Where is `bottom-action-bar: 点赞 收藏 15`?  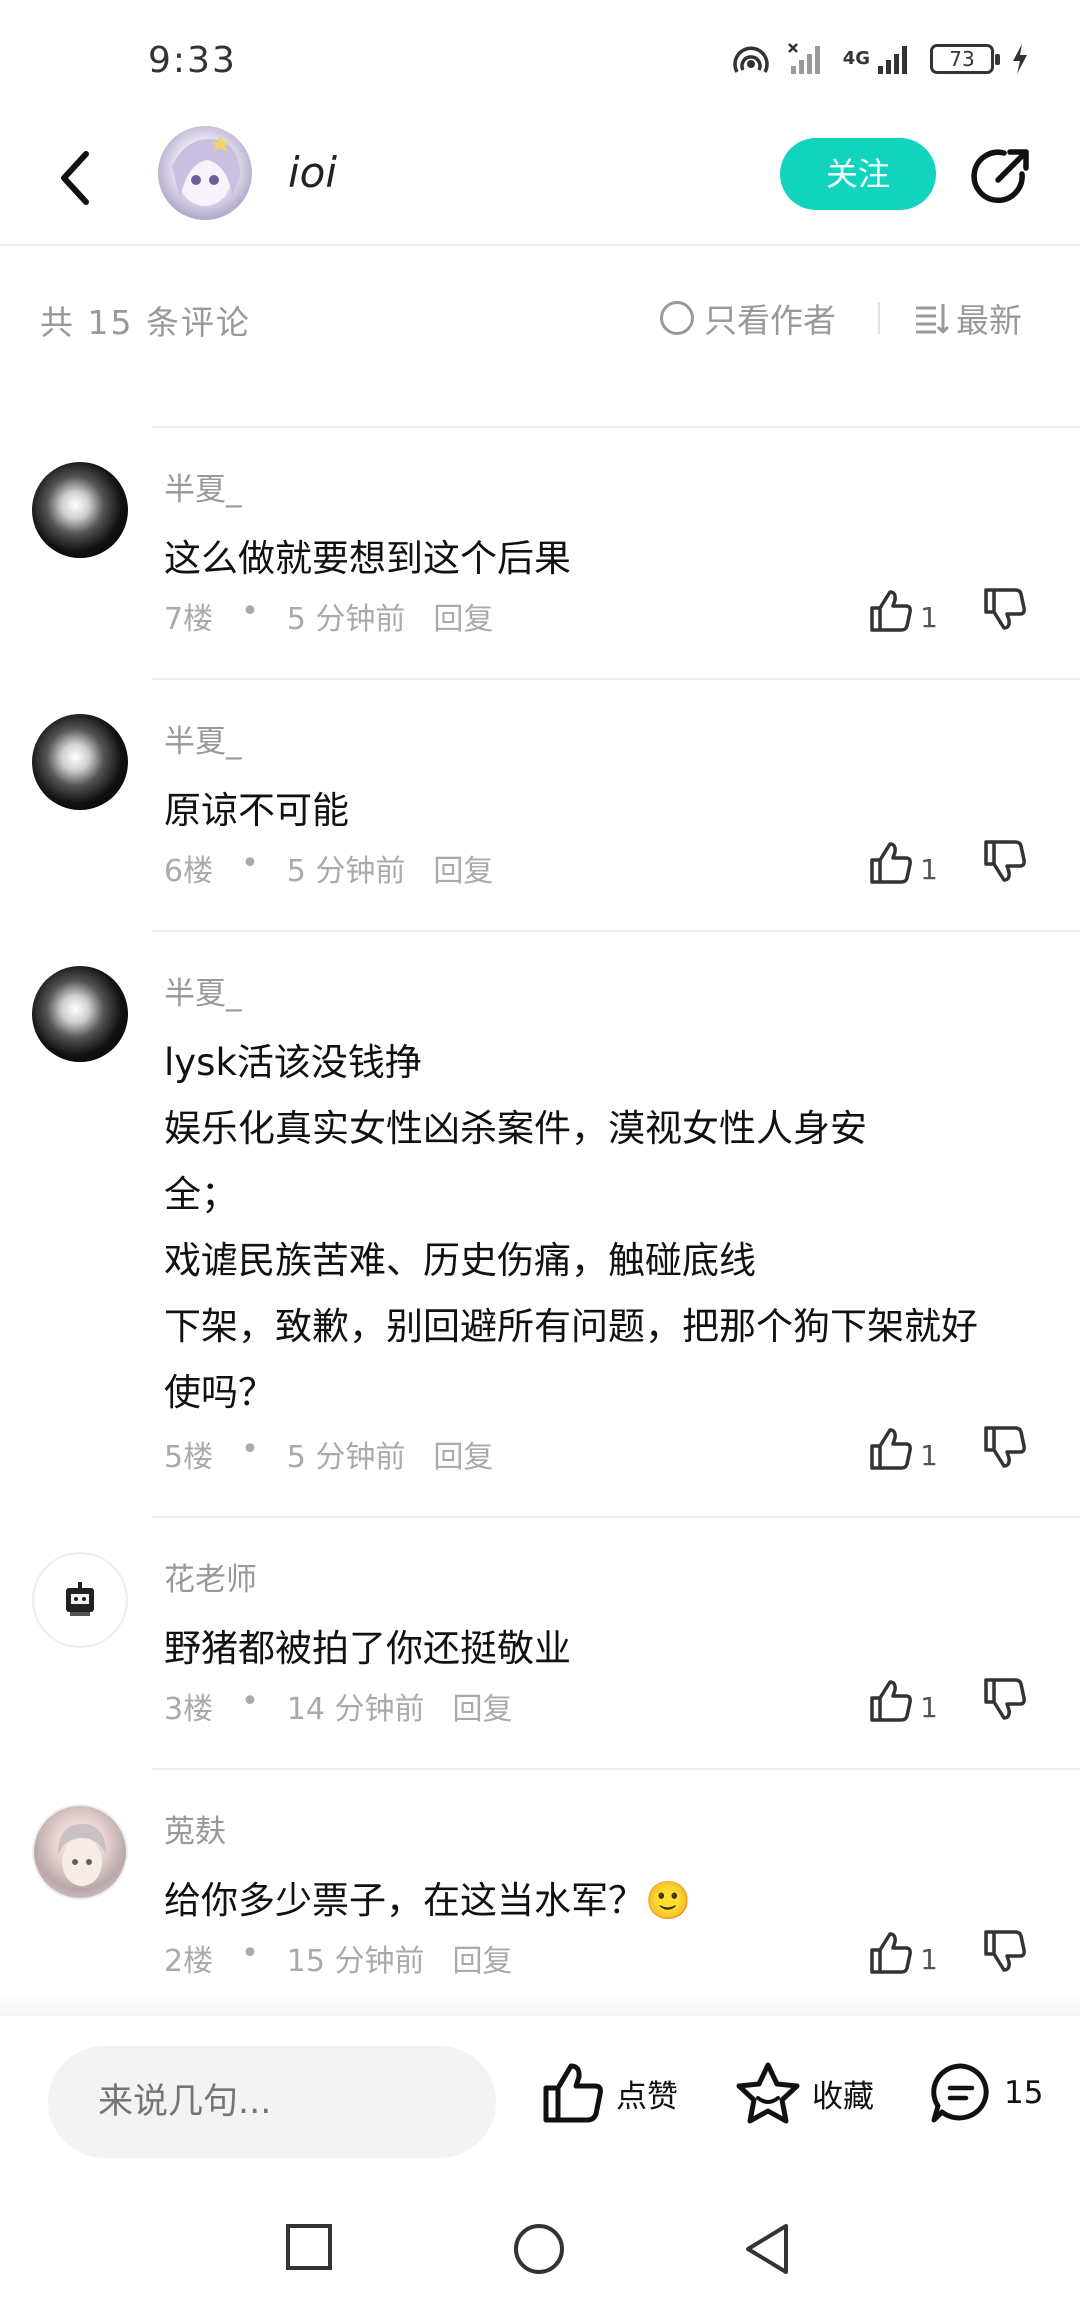 bottom-action-bar: 点赞 收藏 15 is located at coordinates (540, 2089).